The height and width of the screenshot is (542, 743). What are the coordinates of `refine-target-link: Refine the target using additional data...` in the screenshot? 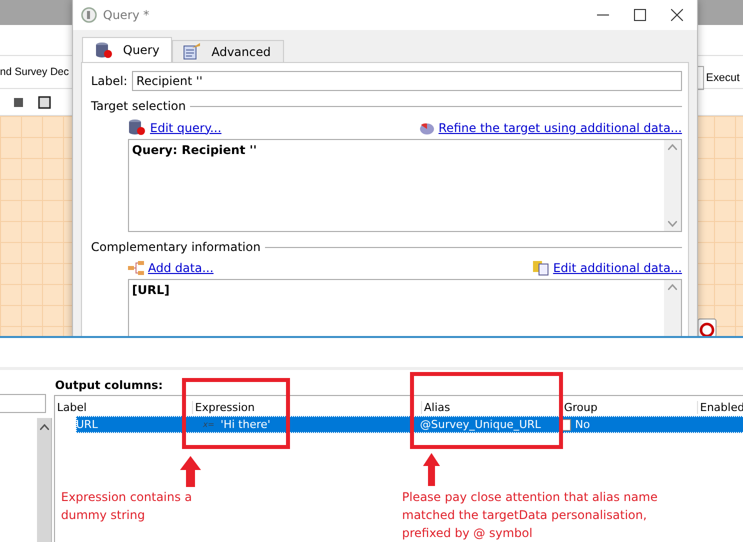 It's located at (560, 127).